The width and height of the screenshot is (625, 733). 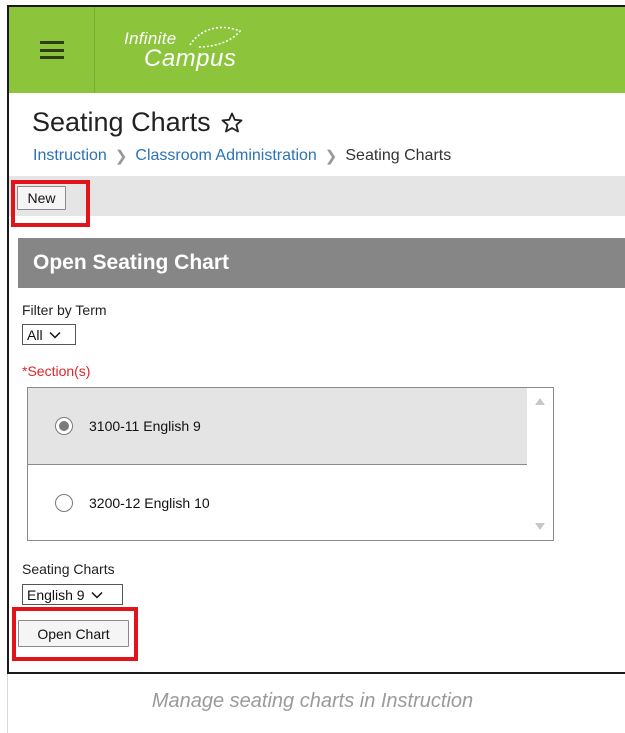 I want to click on scroll-up-icon, so click(x=540, y=401).